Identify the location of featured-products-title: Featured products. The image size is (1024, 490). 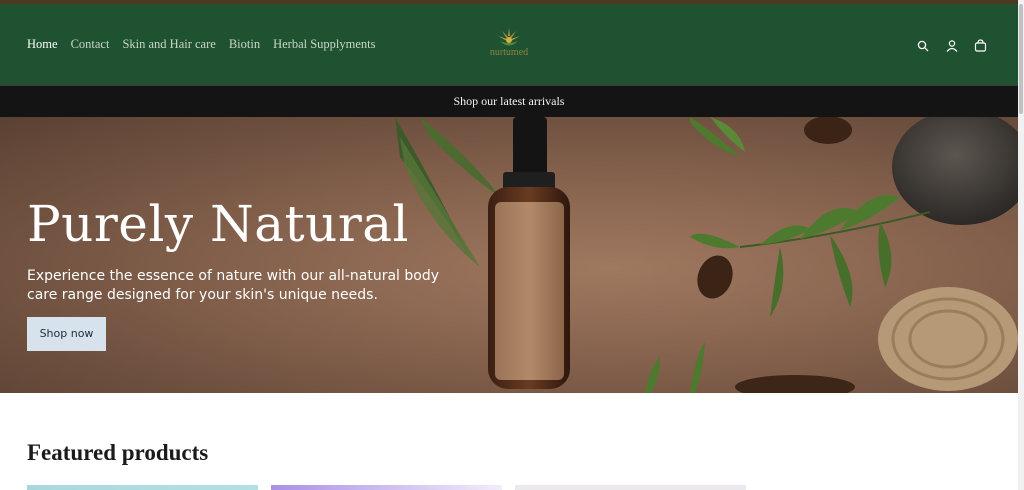
(118, 452).